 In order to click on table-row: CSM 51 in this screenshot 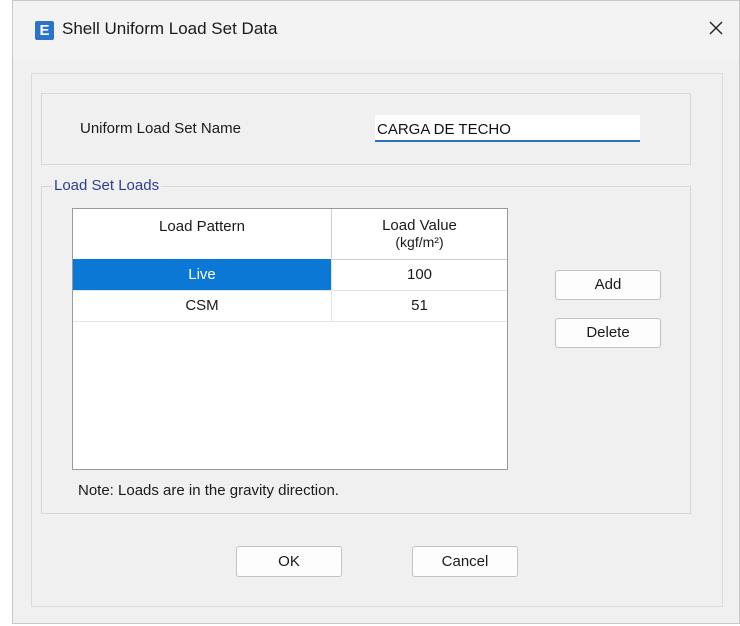, I will do `click(290, 306)`.